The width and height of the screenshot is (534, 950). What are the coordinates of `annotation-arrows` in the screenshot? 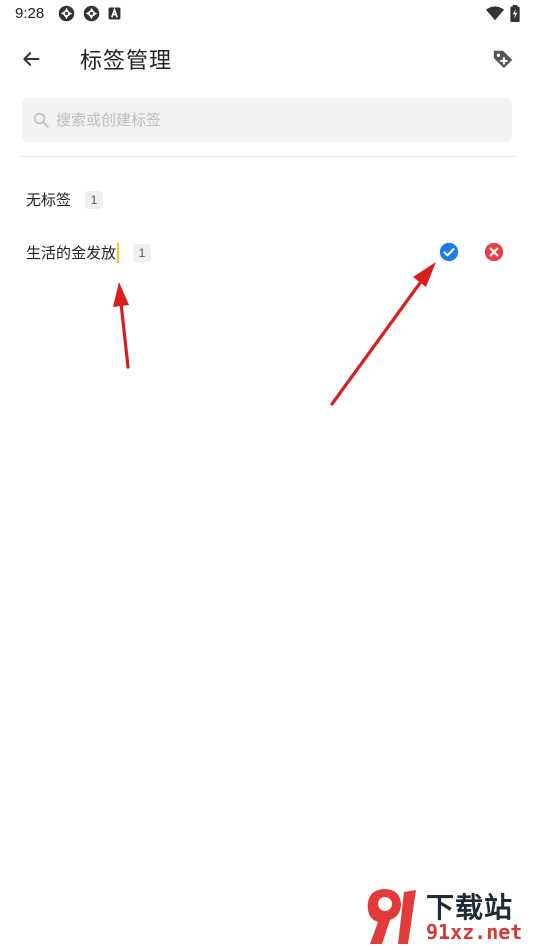 It's located at (274, 334).